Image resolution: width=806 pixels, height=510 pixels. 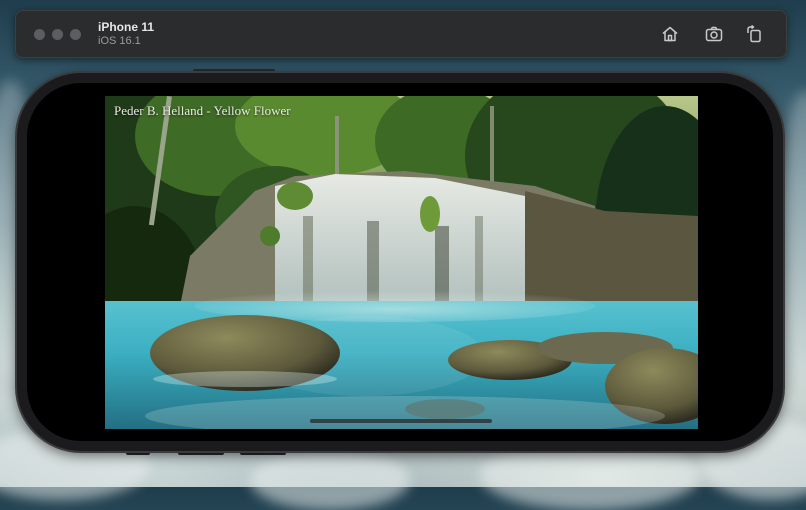 I want to click on window-minimize-button, so click(x=57, y=34).